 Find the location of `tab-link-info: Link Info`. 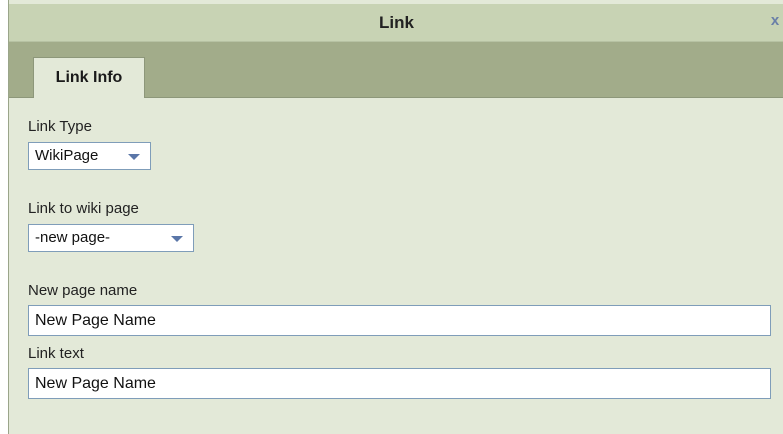

tab-link-info: Link Info is located at coordinates (89, 77).